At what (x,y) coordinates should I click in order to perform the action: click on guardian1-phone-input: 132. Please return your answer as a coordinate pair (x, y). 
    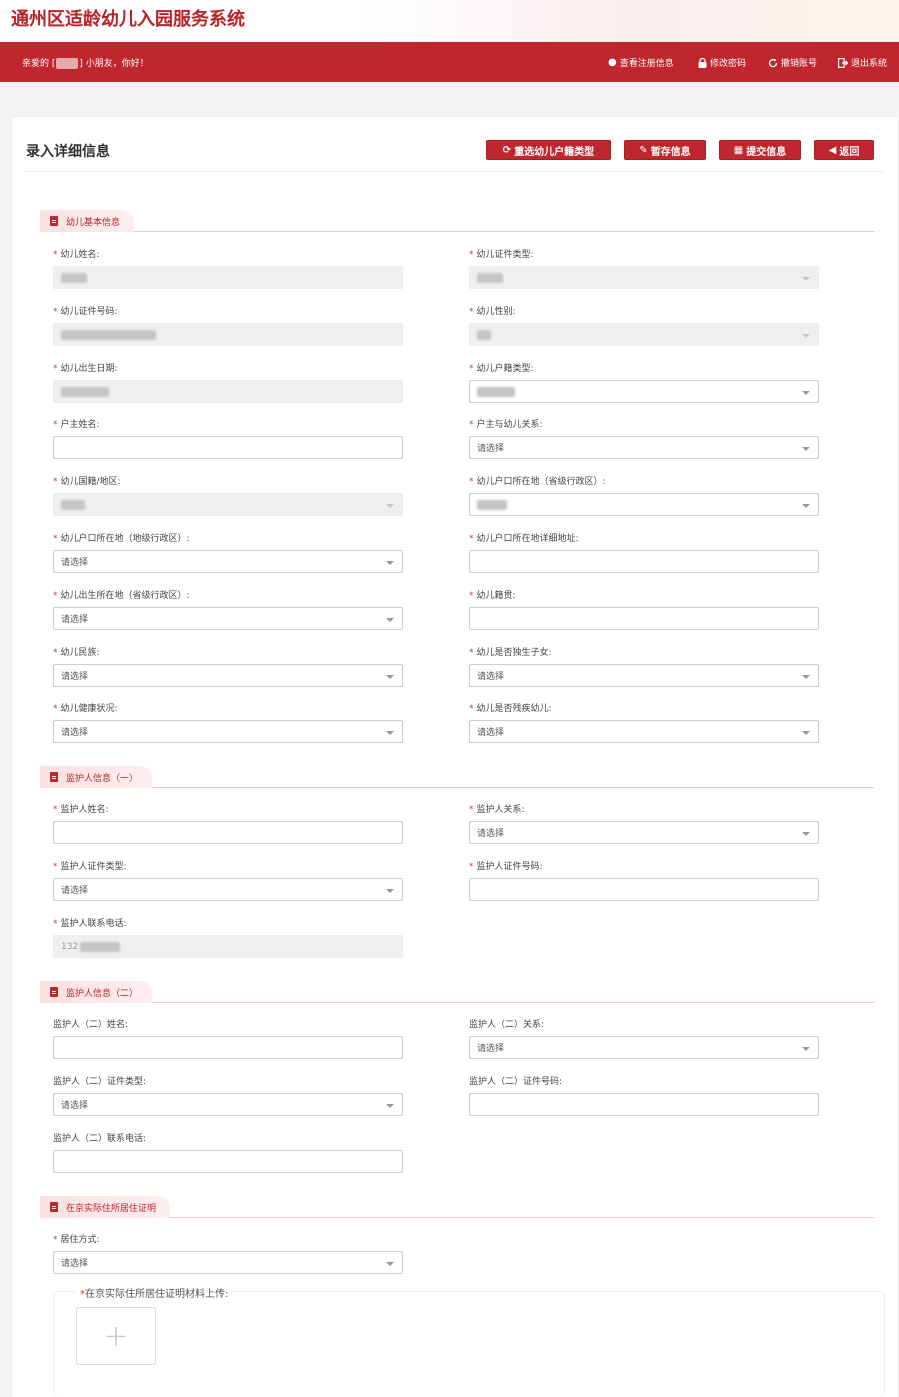
    Looking at the image, I should click on (228, 946).